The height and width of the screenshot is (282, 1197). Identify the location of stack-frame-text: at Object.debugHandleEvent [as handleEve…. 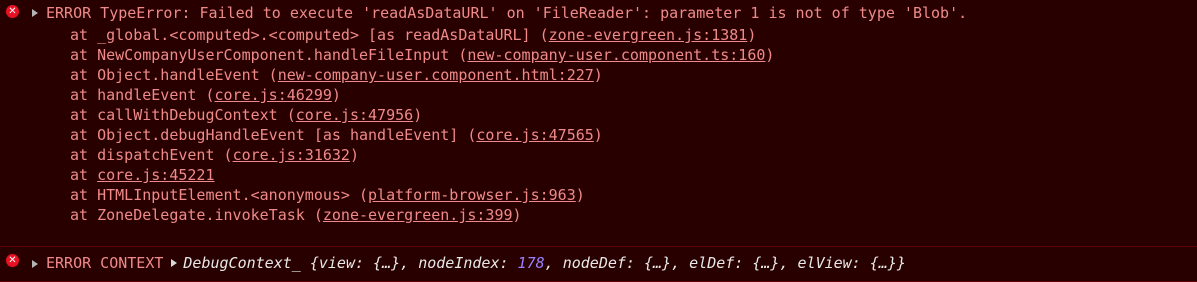
(273, 135).